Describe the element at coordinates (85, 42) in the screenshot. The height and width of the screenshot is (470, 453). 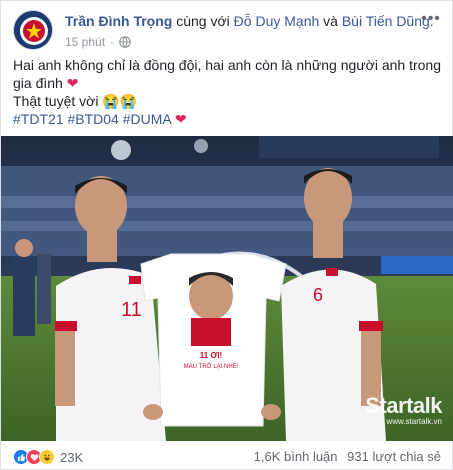
I see `post-time: 15 phút` at that location.